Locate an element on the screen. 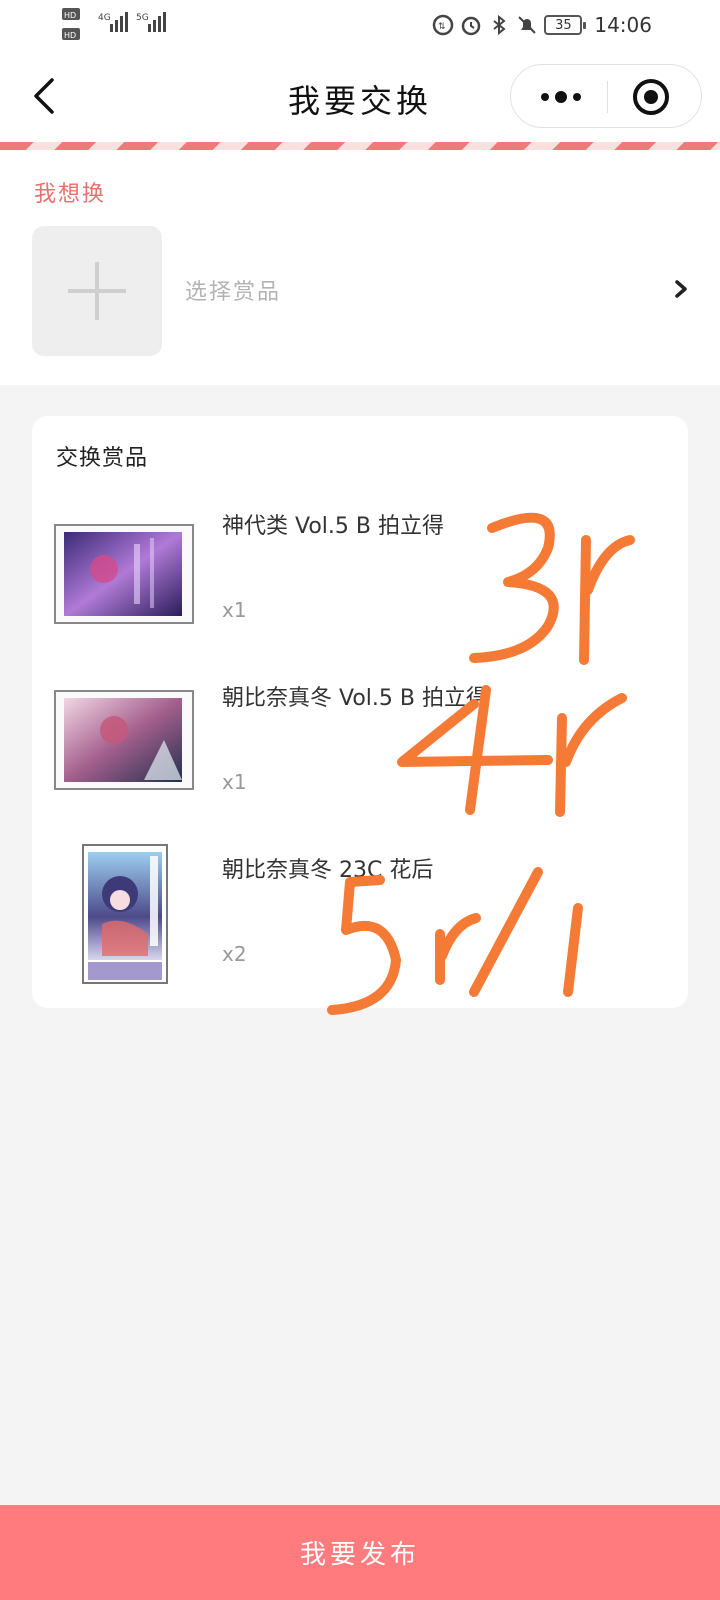 The image size is (720, 1600). mute-bell-icon is located at coordinates (527, 25).